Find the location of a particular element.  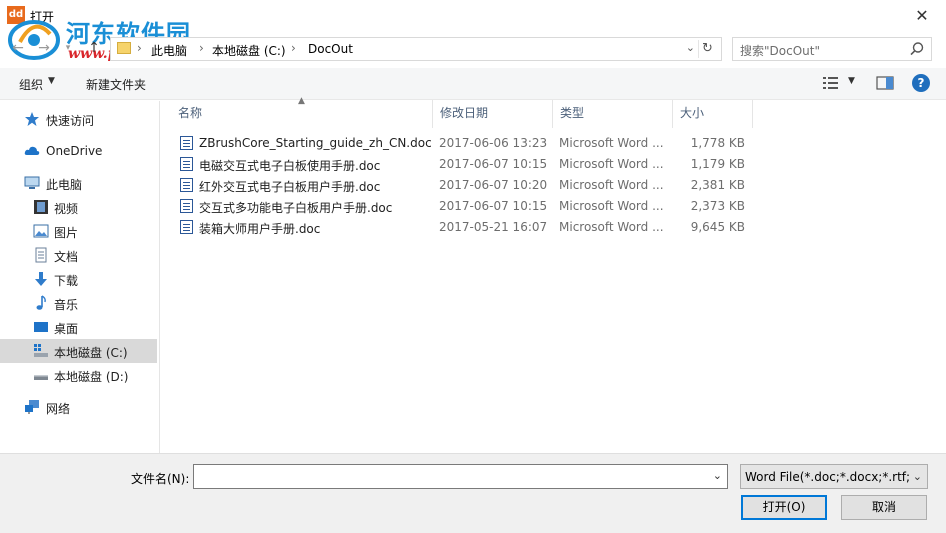

breadcrumb-this-pc: 此电脑 is located at coordinates (169, 50).